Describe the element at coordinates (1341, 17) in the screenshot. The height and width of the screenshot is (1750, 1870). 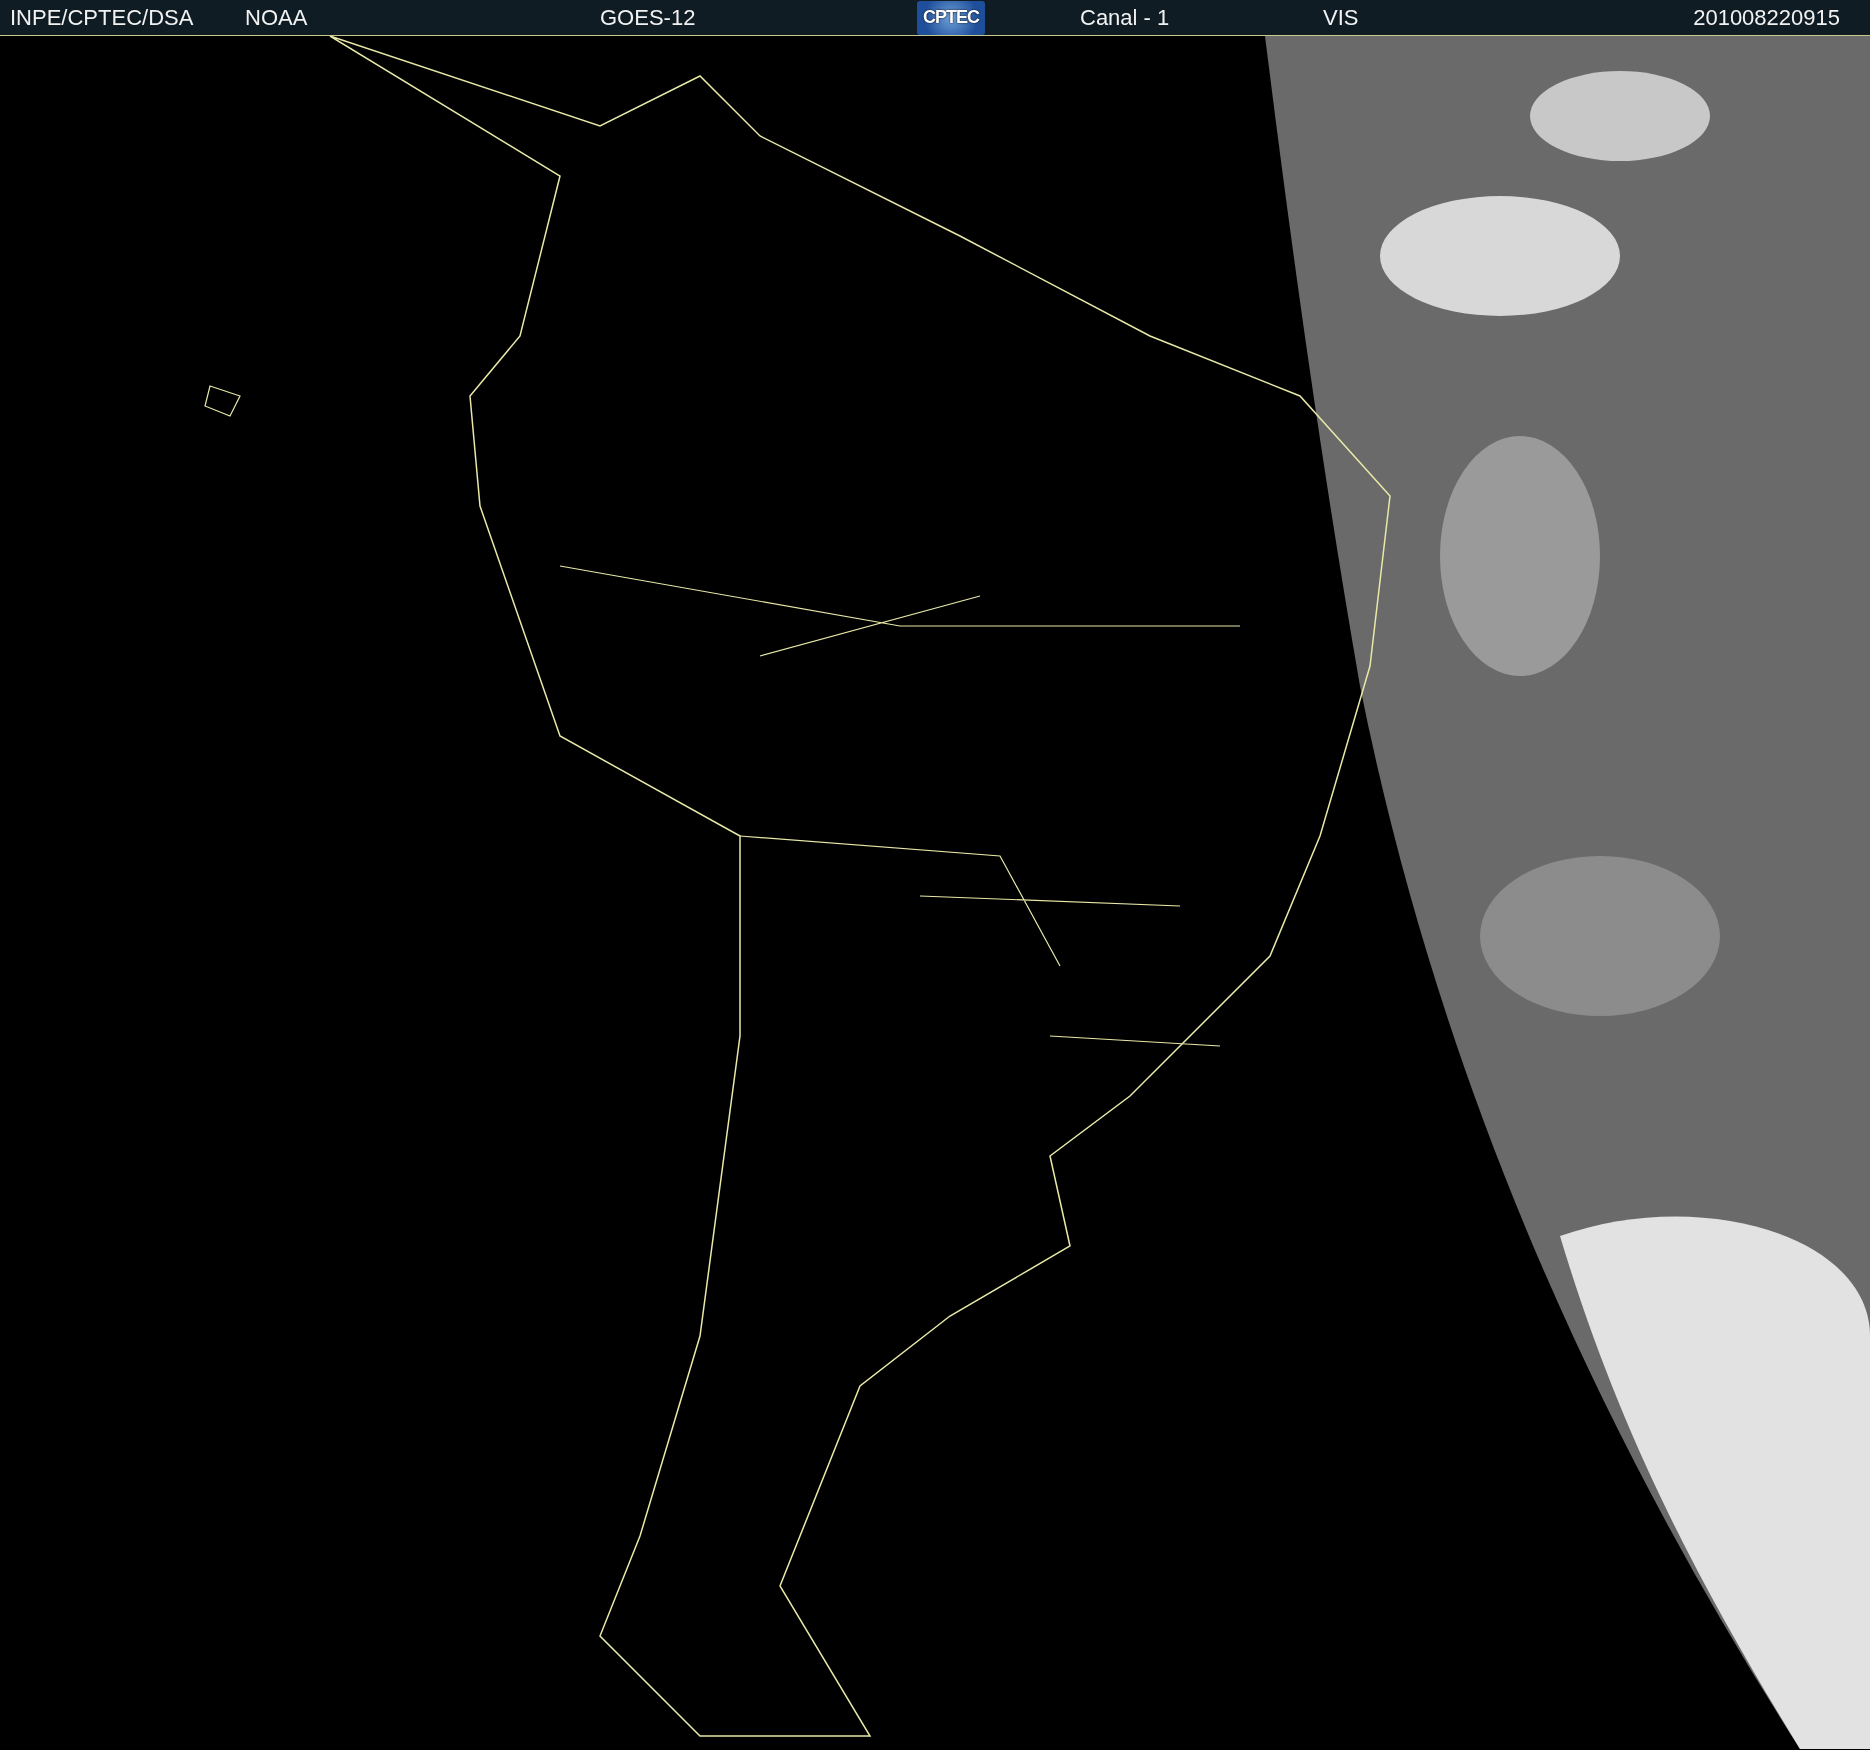
I see `band-label: VIS` at that location.